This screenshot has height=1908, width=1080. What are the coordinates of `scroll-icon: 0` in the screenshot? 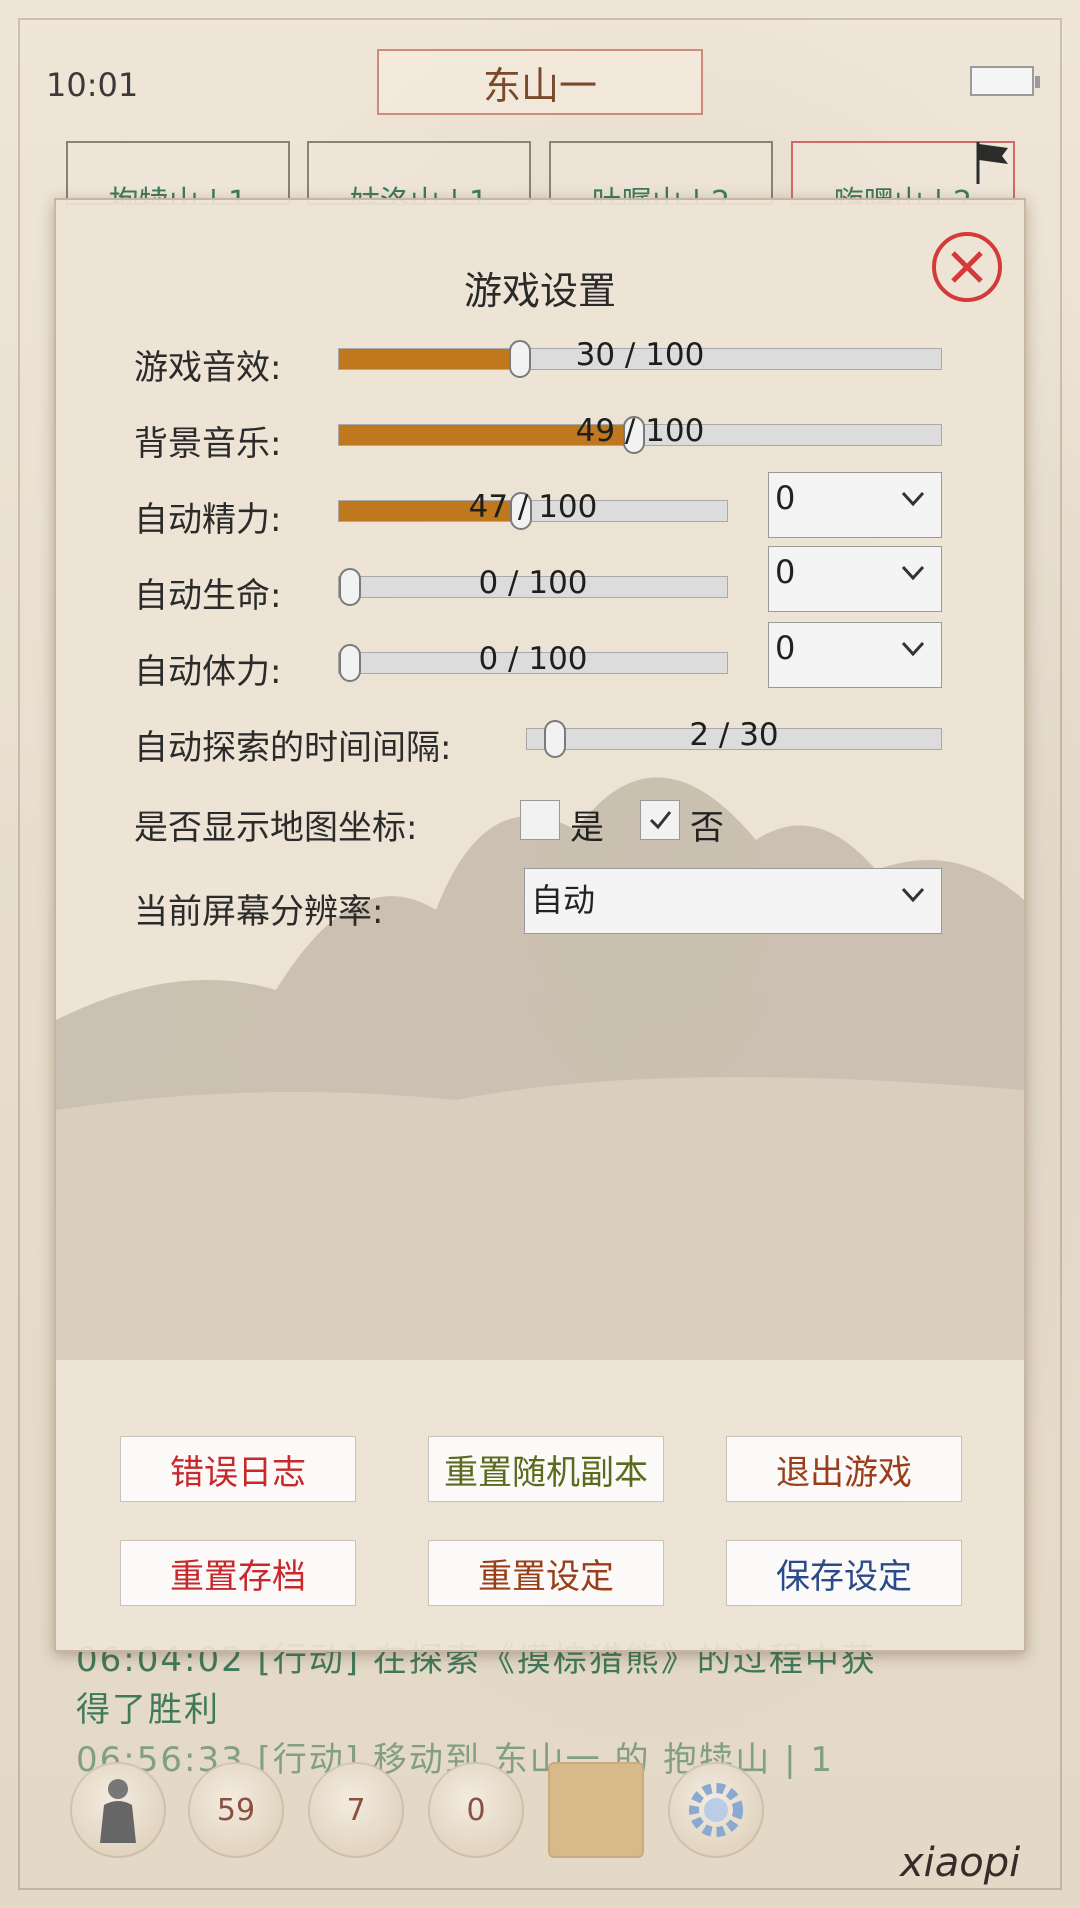 It's located at (476, 1810).